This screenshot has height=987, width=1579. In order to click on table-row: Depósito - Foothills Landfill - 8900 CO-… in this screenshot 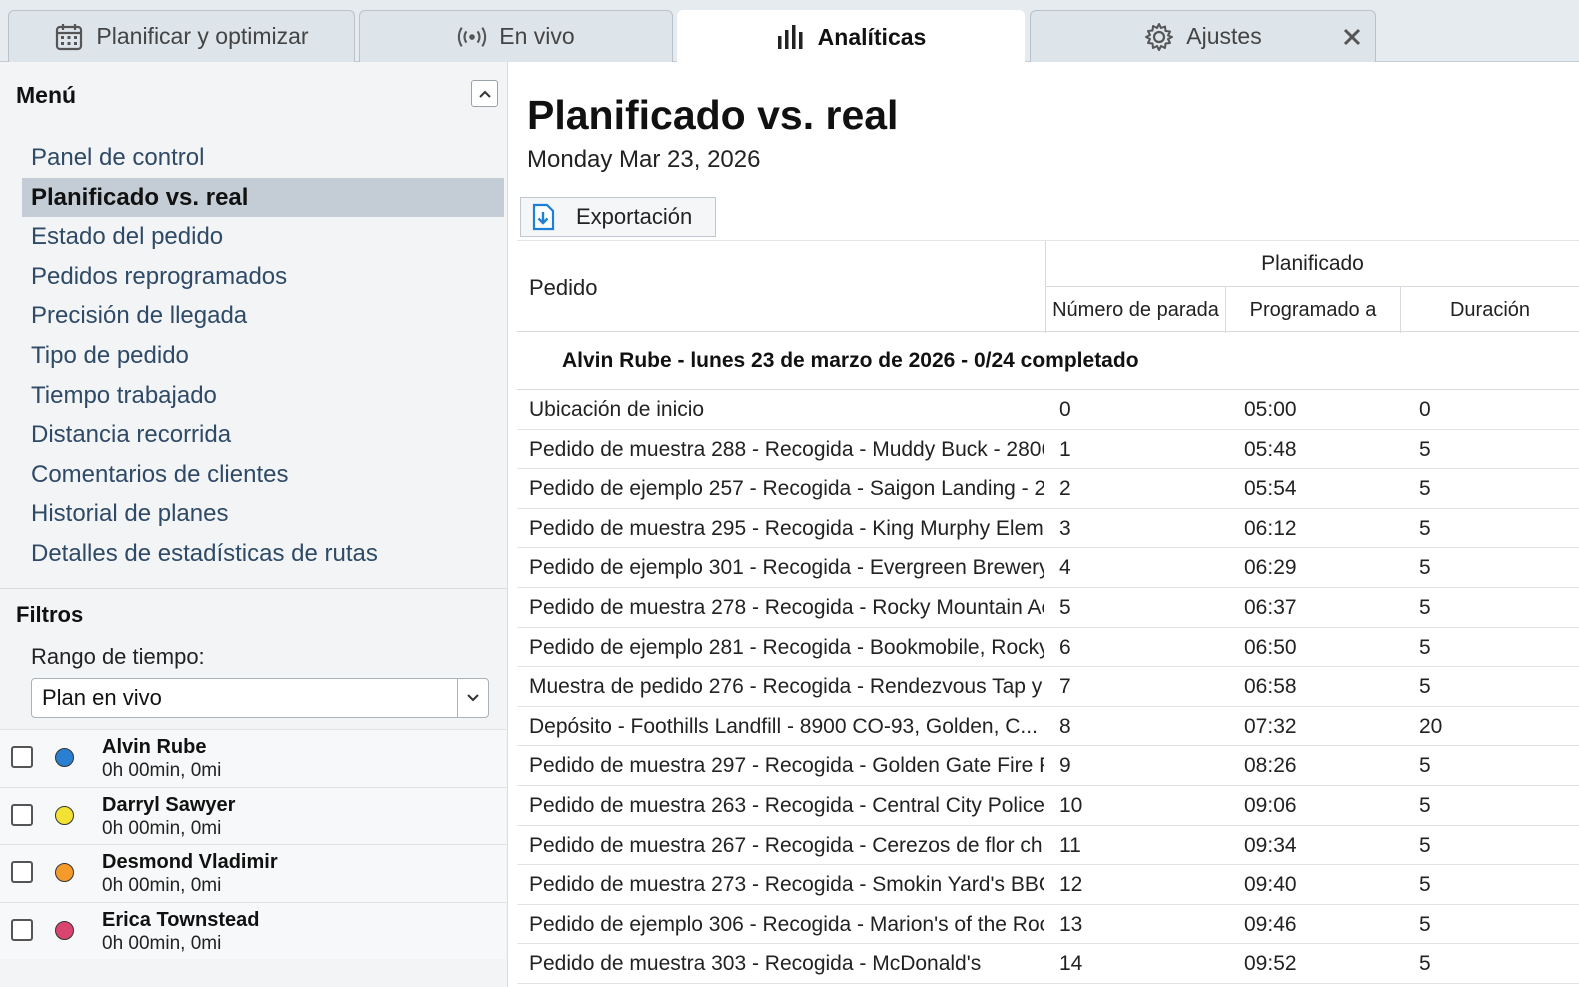, I will do `click(1048, 726)`.